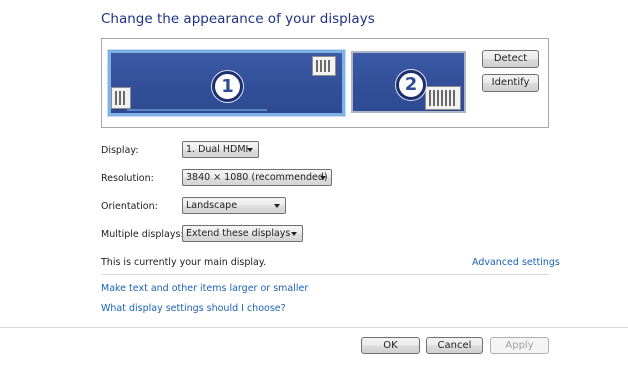 The height and width of the screenshot is (384, 628). What do you see at coordinates (127, 178) in the screenshot?
I see `resolution-label: Resolution:` at bounding box center [127, 178].